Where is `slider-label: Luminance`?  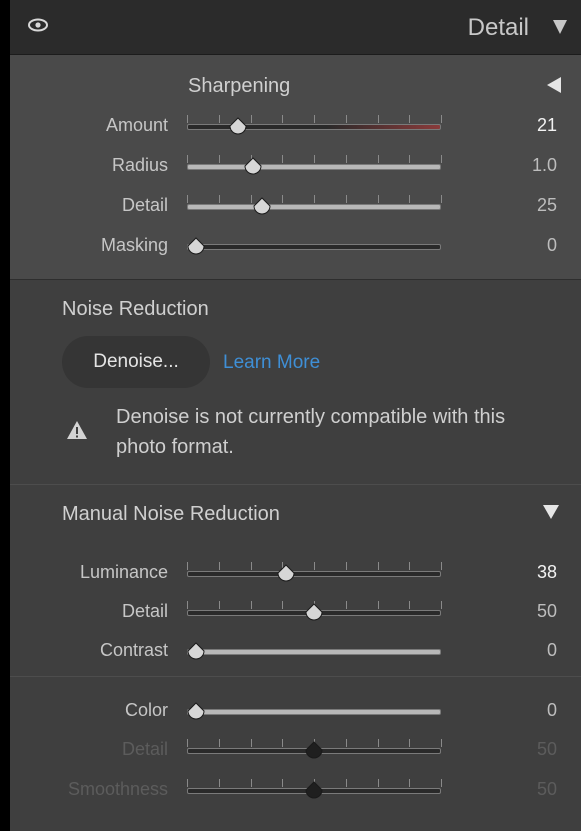 slider-label: Luminance is located at coordinates (123, 572).